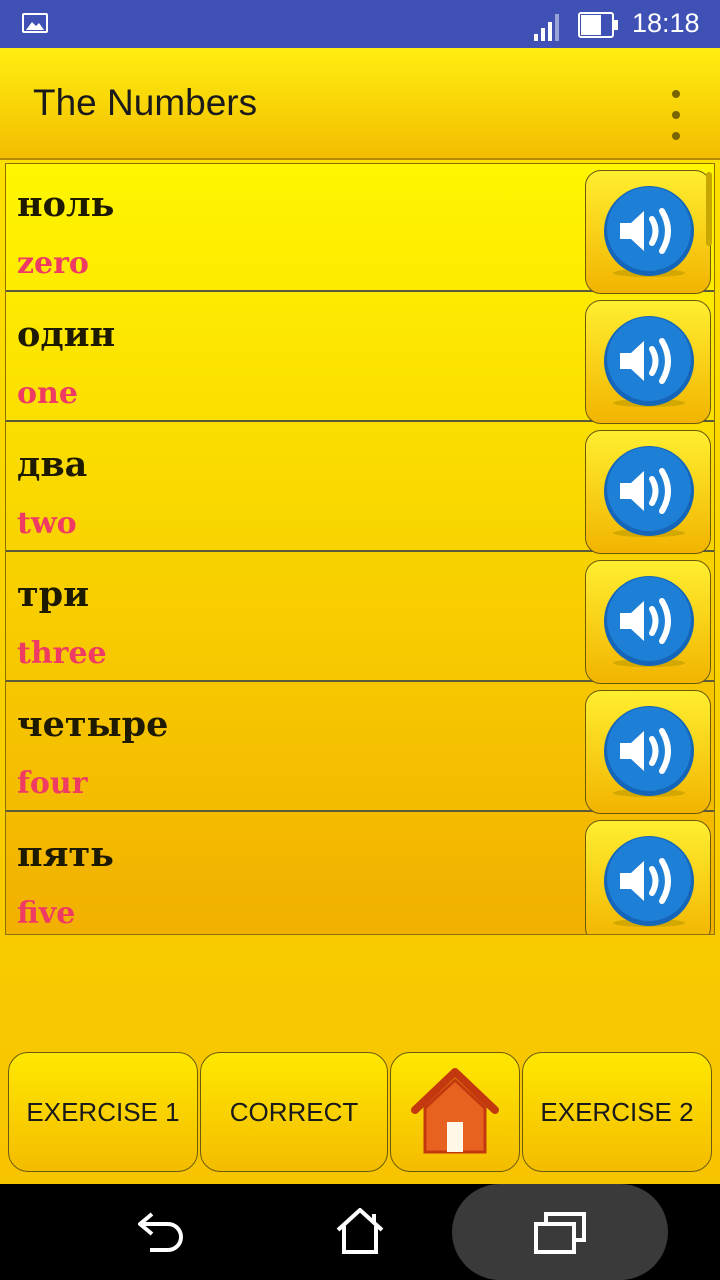  I want to click on correct-button: CORRECT, so click(294, 1112).